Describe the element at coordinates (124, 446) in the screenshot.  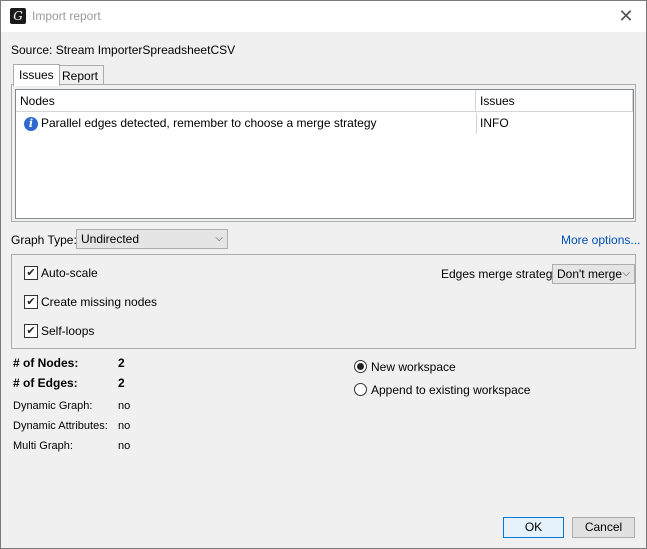
I see `multi-graph-value: no` at that location.